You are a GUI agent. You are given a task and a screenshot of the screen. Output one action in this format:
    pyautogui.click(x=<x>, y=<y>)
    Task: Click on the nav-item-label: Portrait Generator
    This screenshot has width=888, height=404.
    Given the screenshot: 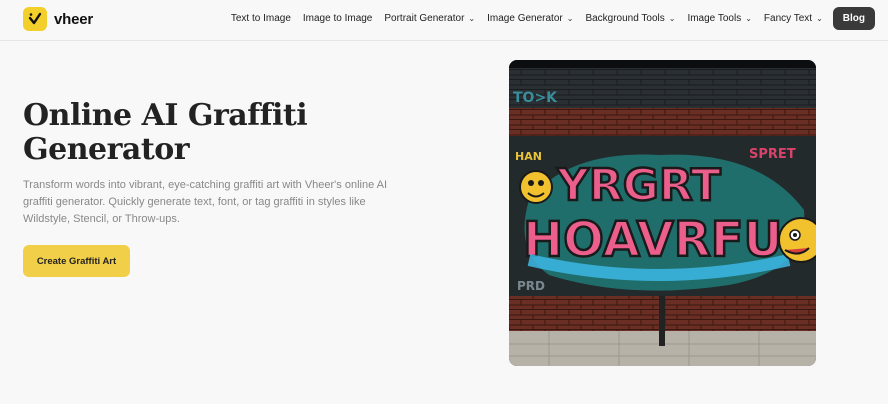 What is the action you would take?
    pyautogui.click(x=424, y=18)
    